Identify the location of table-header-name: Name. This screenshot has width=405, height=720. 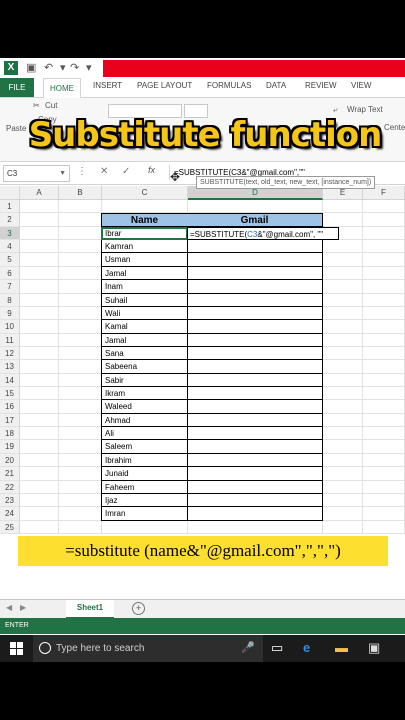
(144, 220).